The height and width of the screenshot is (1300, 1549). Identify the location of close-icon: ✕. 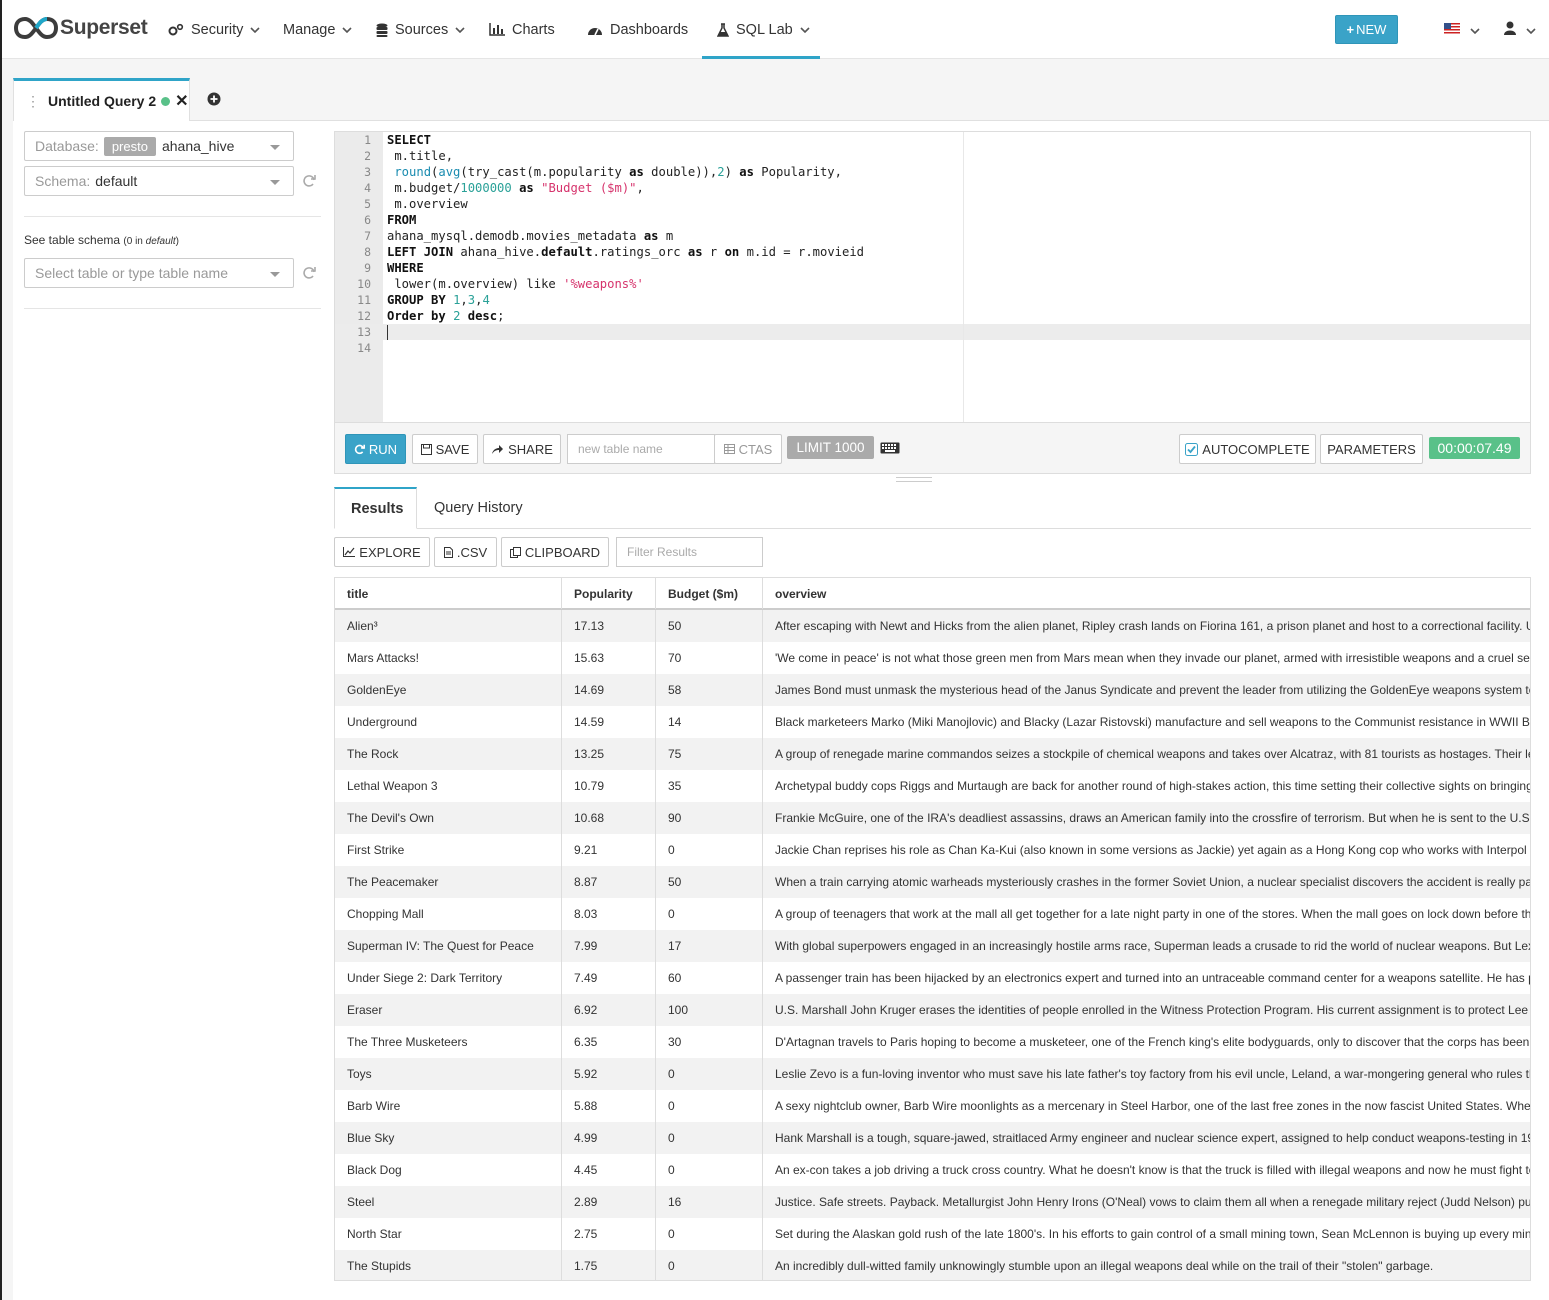
(181, 101).